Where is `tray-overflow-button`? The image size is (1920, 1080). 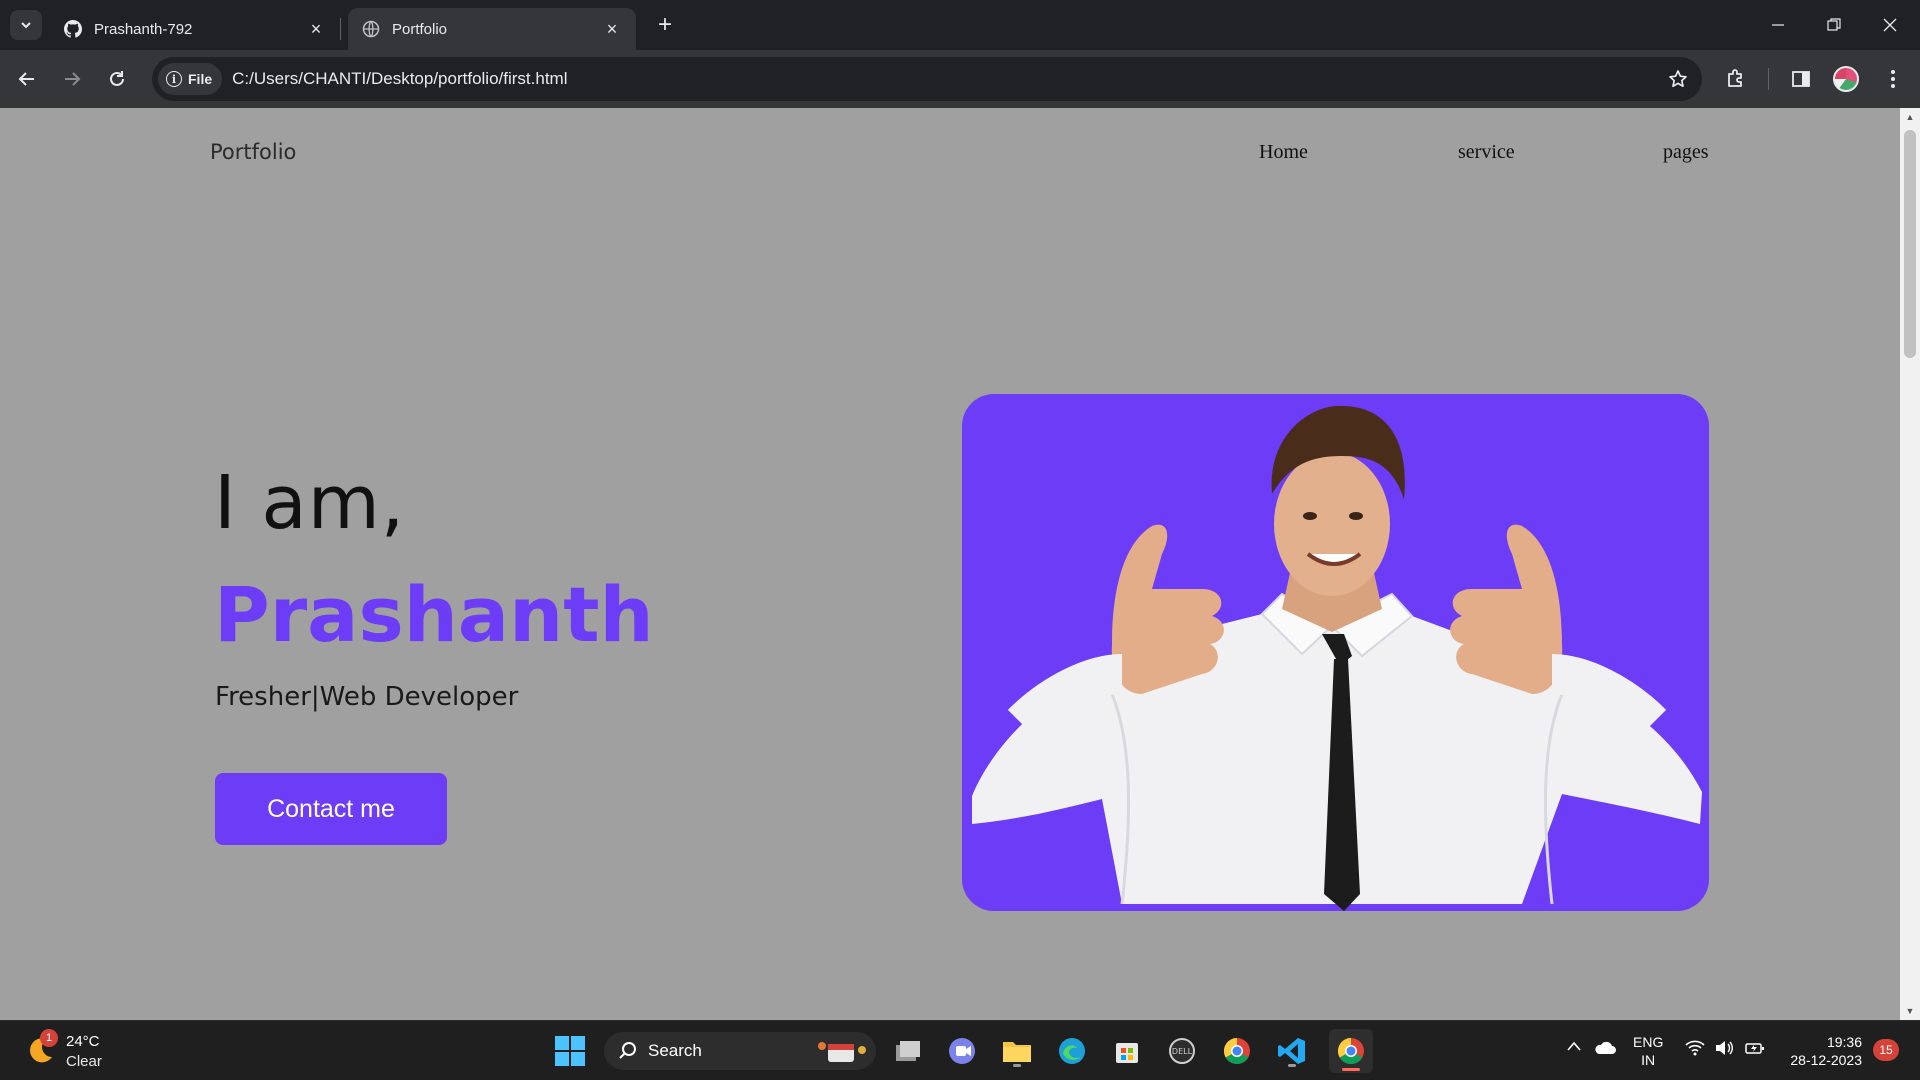
tray-overflow-button is located at coordinates (1574, 1047).